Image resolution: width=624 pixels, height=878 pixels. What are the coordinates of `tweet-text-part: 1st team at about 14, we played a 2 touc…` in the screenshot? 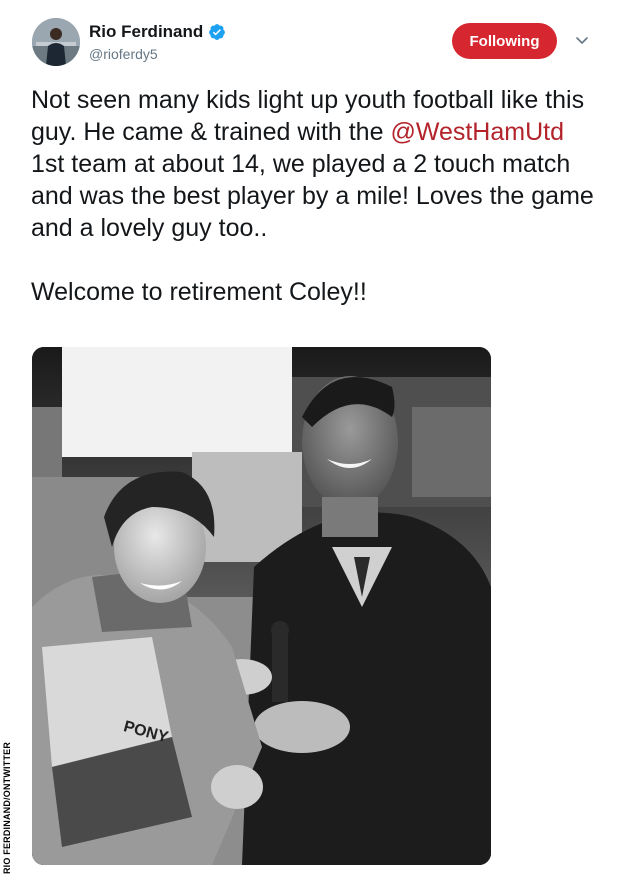 It's located at (312, 196).